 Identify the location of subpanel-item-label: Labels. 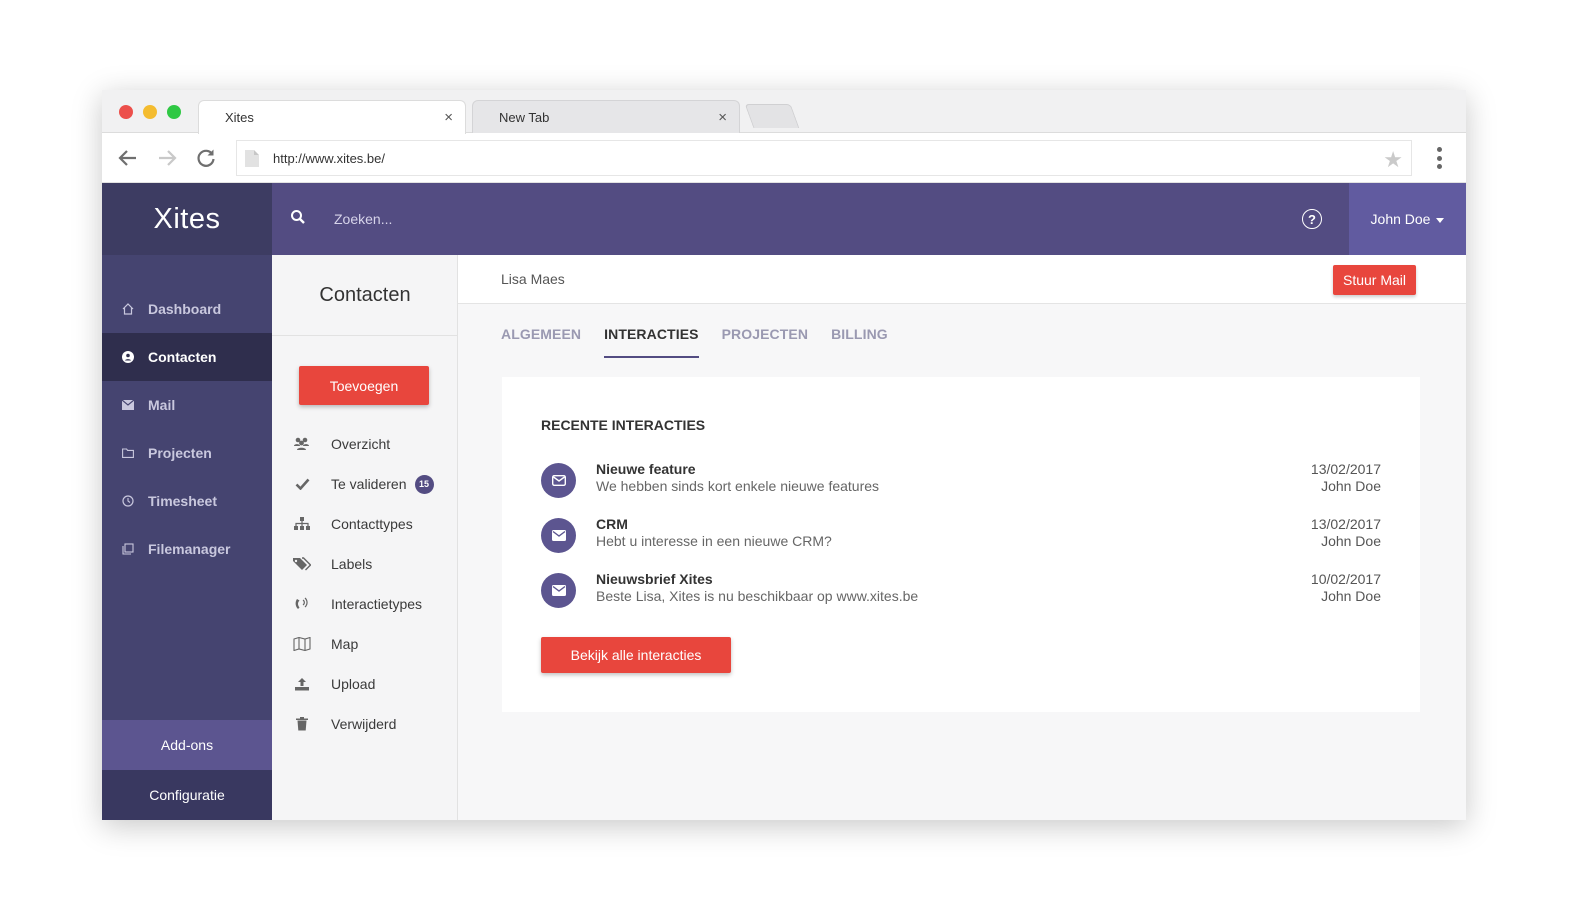
(352, 564).